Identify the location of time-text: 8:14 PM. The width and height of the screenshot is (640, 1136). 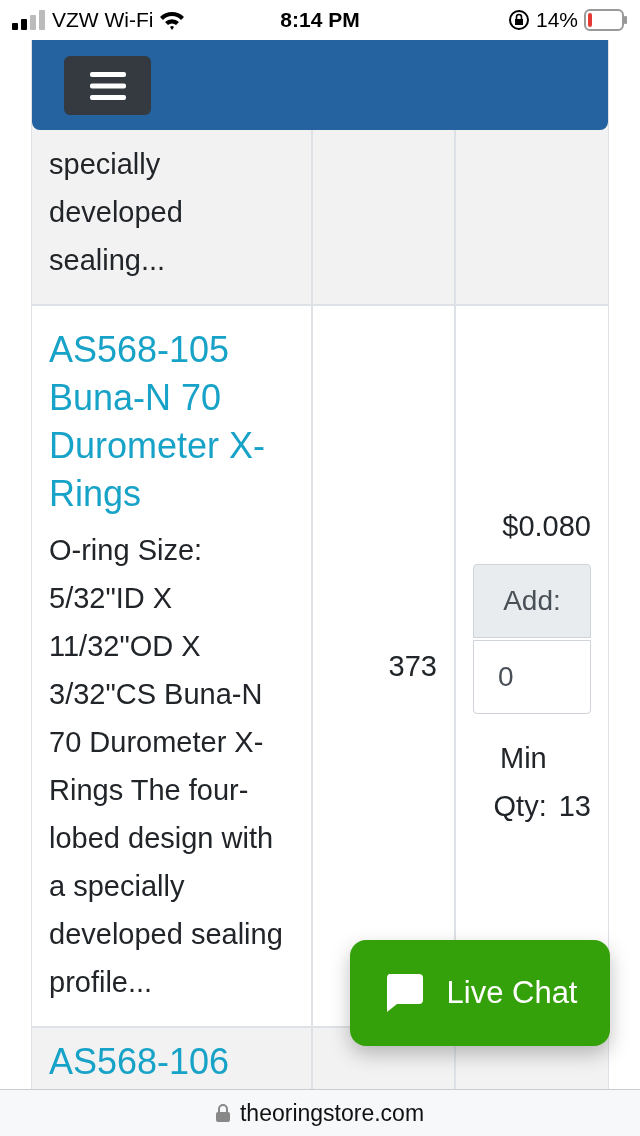
(320, 20).